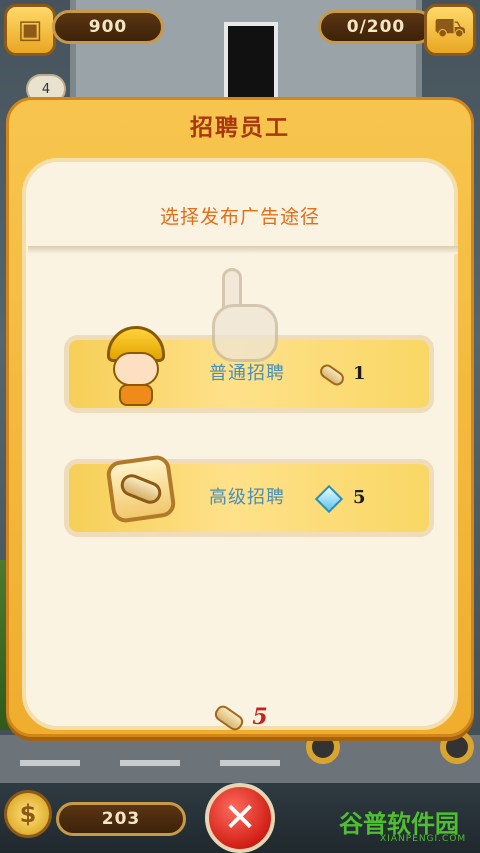  Describe the element at coordinates (251, 64) in the screenshot. I see `building-door` at that location.